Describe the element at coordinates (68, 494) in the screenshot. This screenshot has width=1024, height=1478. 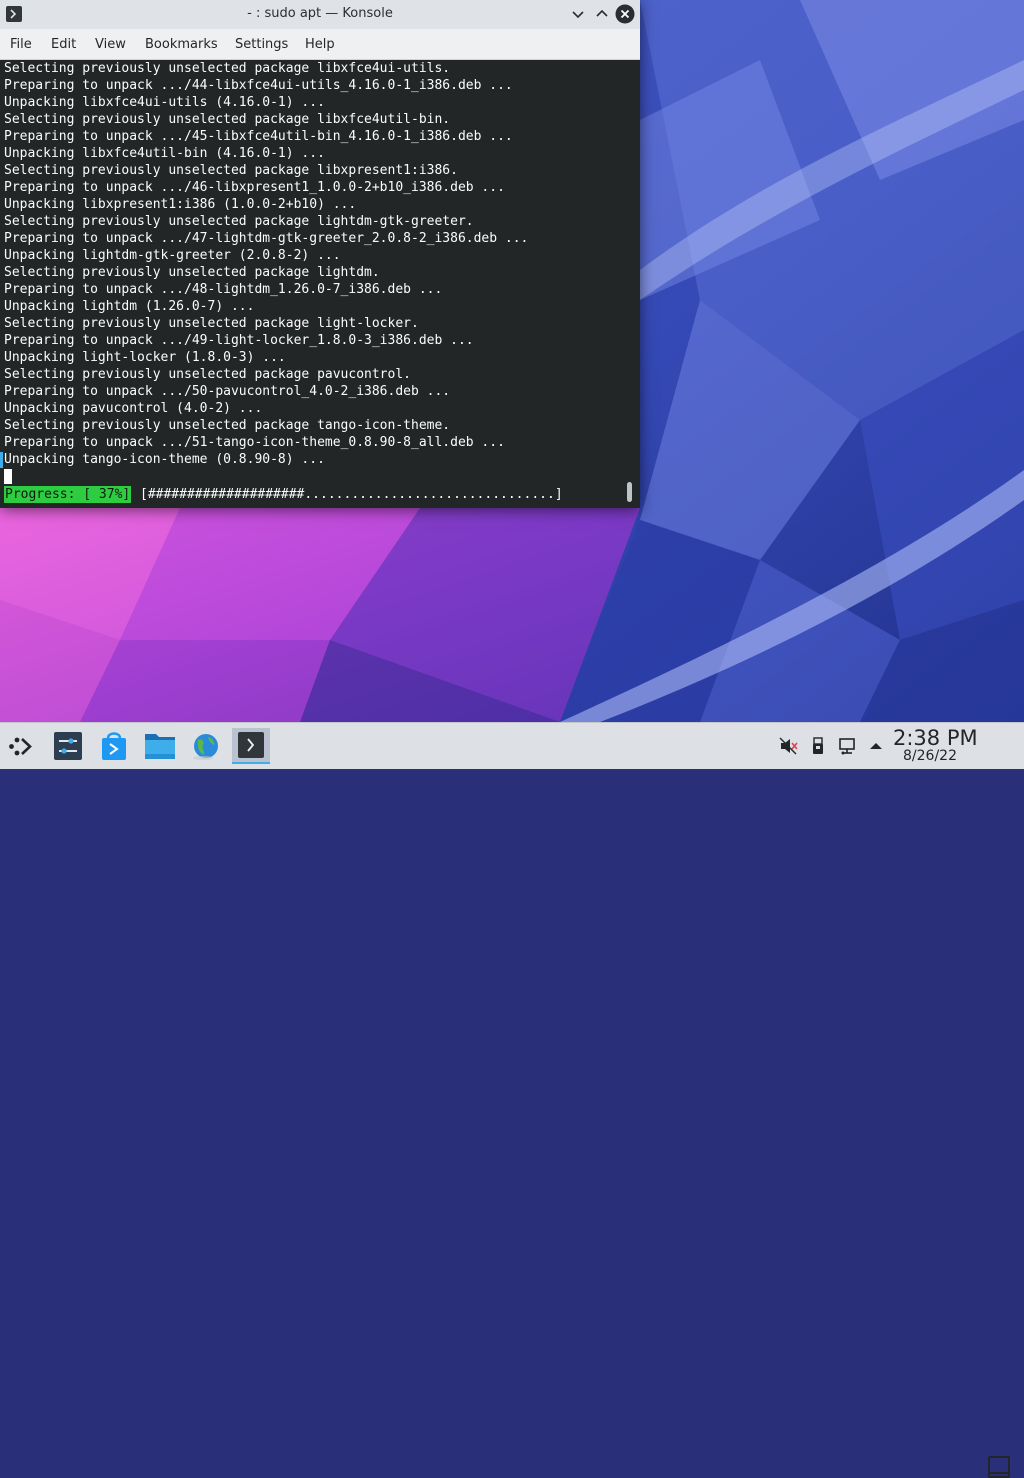
I see `progress-label: Progress: [ 37%]` at that location.